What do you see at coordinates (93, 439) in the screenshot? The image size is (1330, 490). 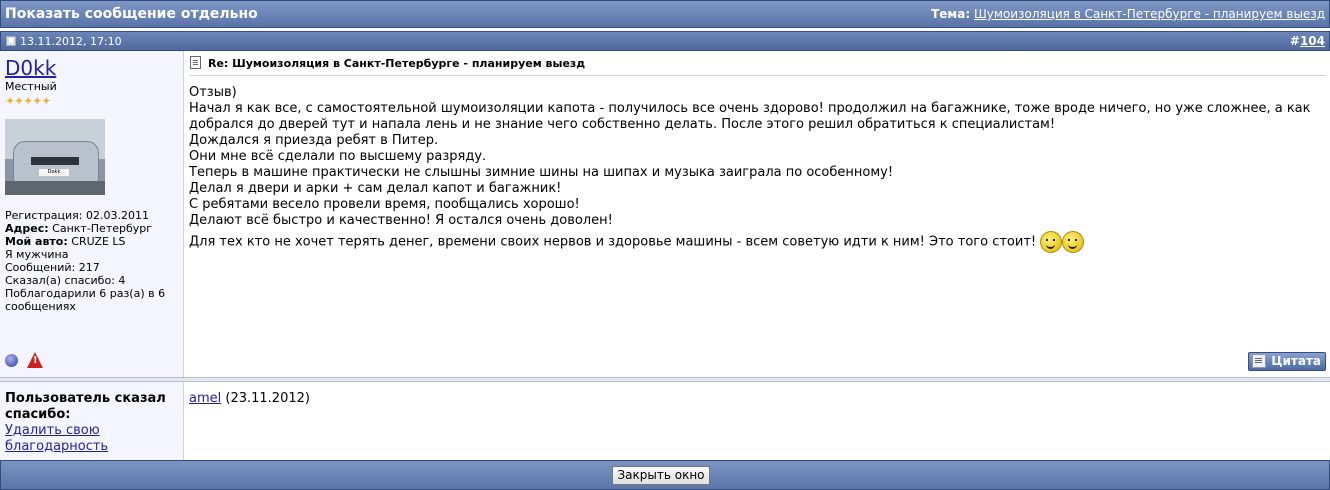 I see `remove-thanks-link: Удалить свою благодарность` at bounding box center [93, 439].